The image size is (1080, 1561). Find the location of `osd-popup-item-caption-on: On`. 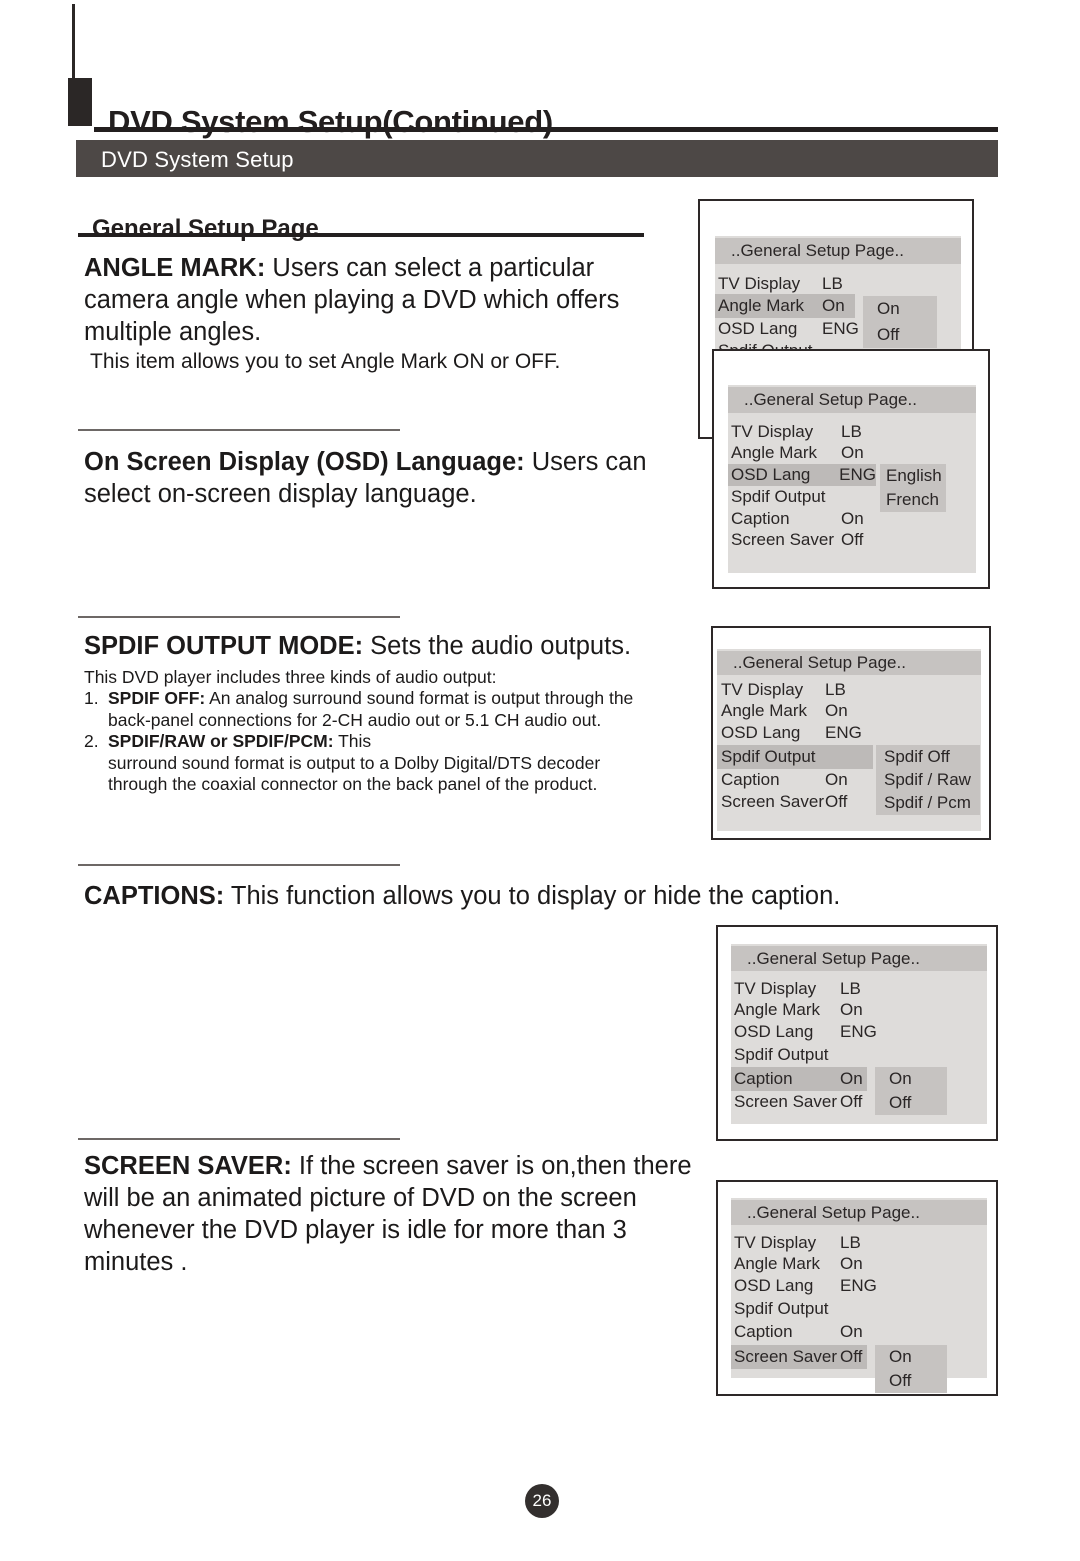

osd-popup-item-caption-on: On is located at coordinates (911, 1079).